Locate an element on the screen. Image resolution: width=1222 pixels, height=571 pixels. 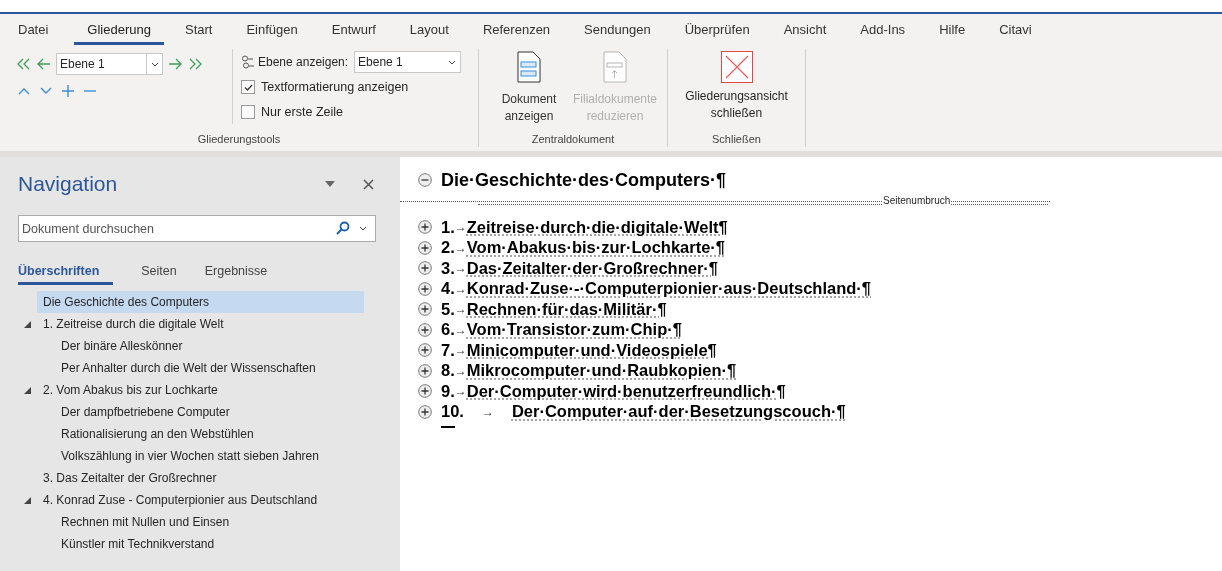
heading-item: Der binäre Alleskönner is located at coordinates (209, 346).